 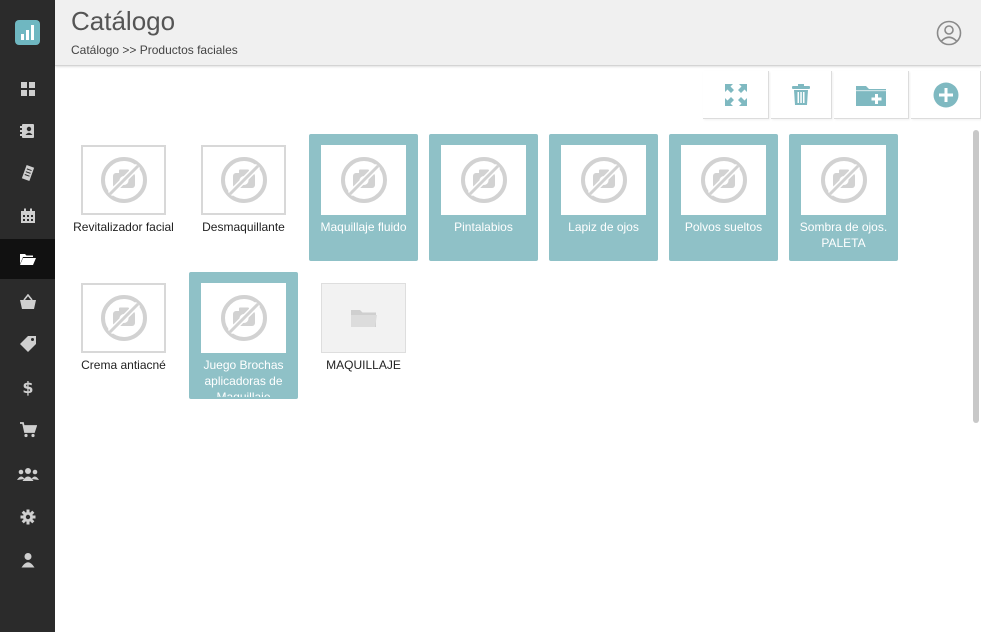 What do you see at coordinates (123, 365) in the screenshot?
I see `tile-label: Crema antiacné` at bounding box center [123, 365].